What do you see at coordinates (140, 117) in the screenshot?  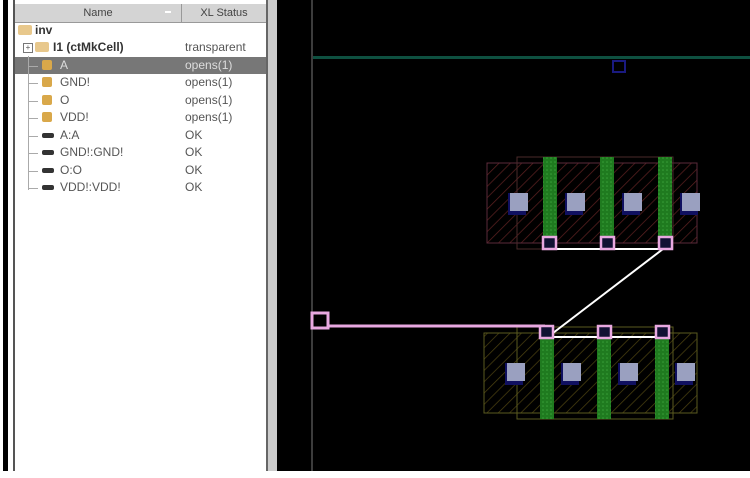 I see `tree-row: VDD! opens(1)` at bounding box center [140, 117].